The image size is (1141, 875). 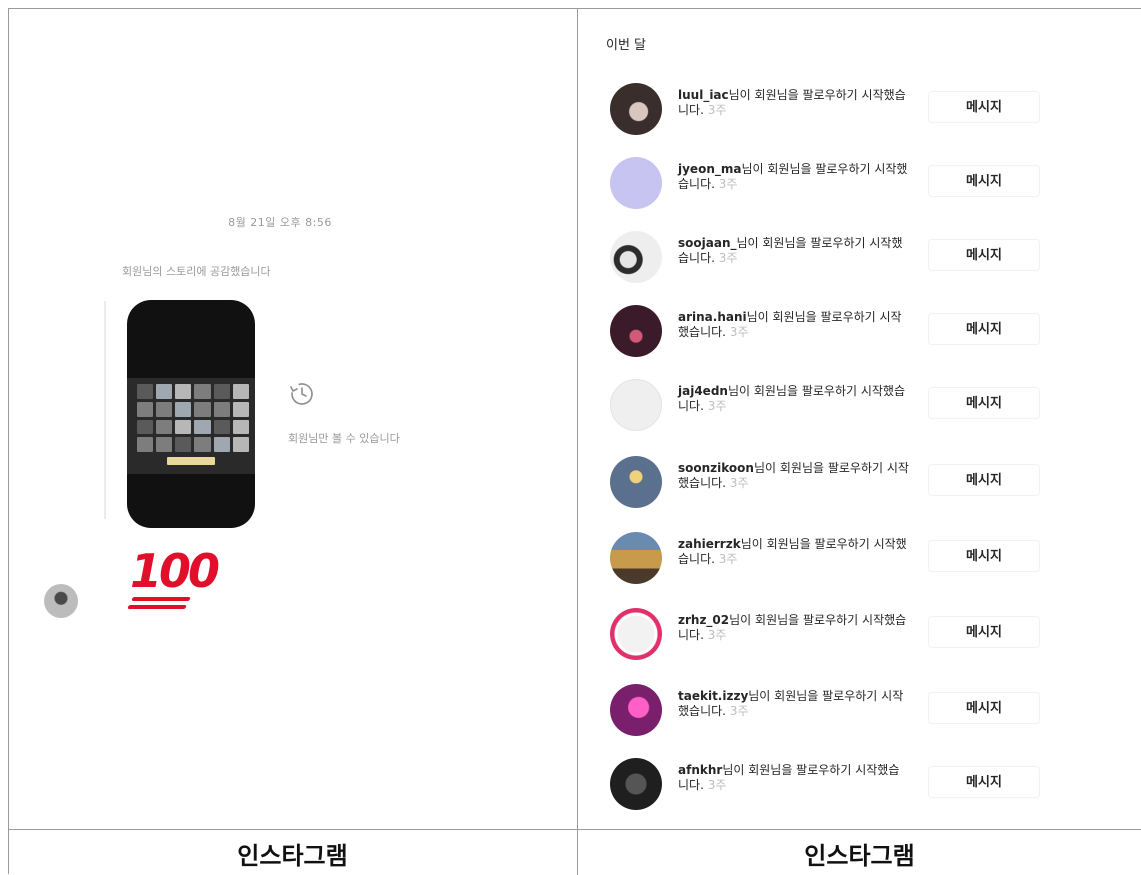 I want to click on activity-text: jaj4edn님이 회원님을 팔로우하기 시작했습니다. 3주, so click(x=794, y=399).